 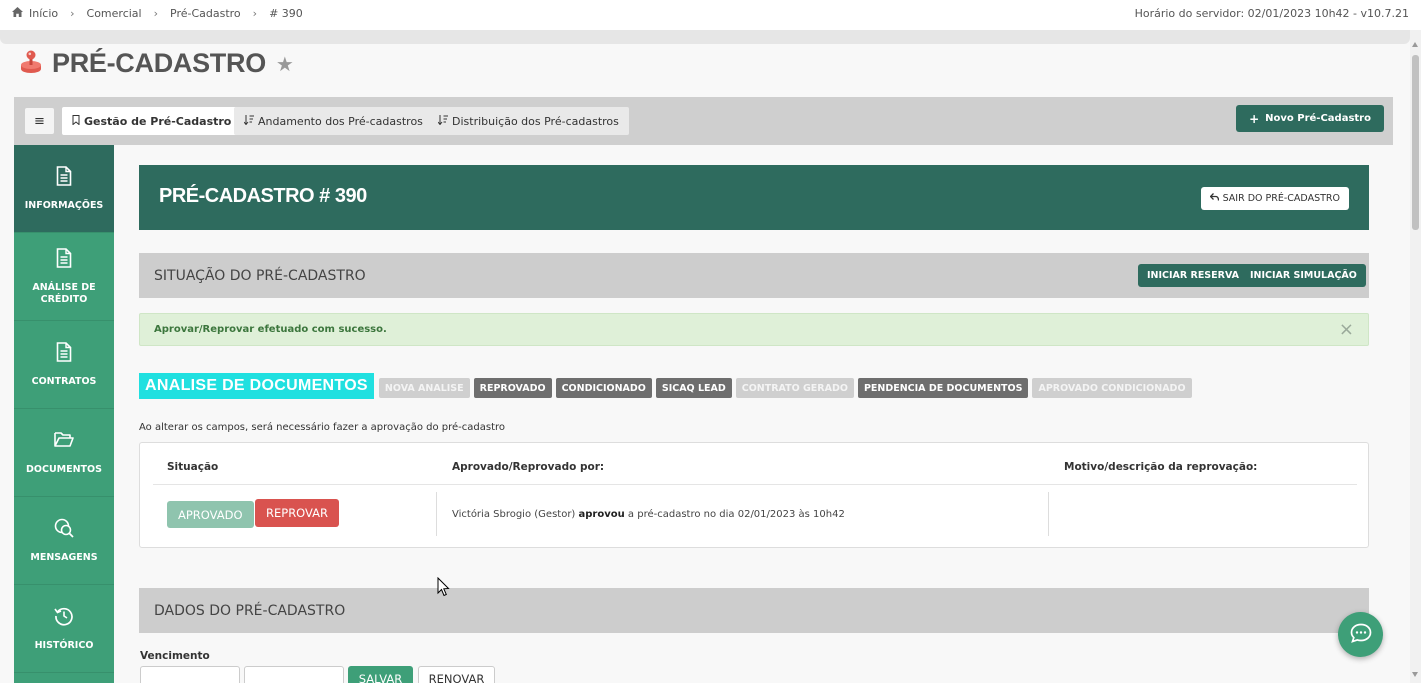 What do you see at coordinates (64, 528) in the screenshot?
I see `search-chat-icon` at bounding box center [64, 528].